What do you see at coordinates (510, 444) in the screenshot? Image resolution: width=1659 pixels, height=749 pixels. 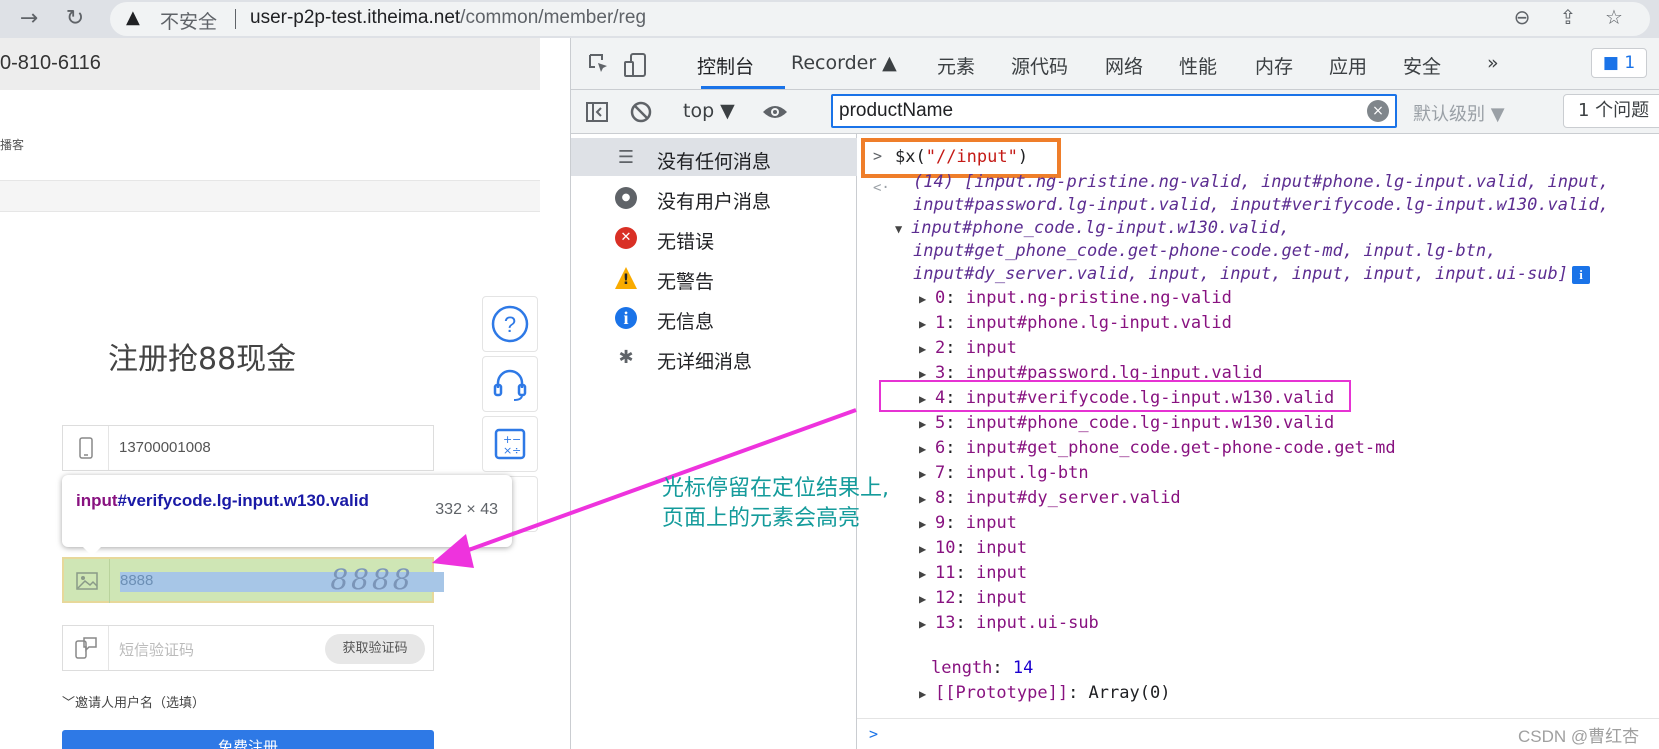 I see `calculator-float-button: + − × ÷` at bounding box center [510, 444].